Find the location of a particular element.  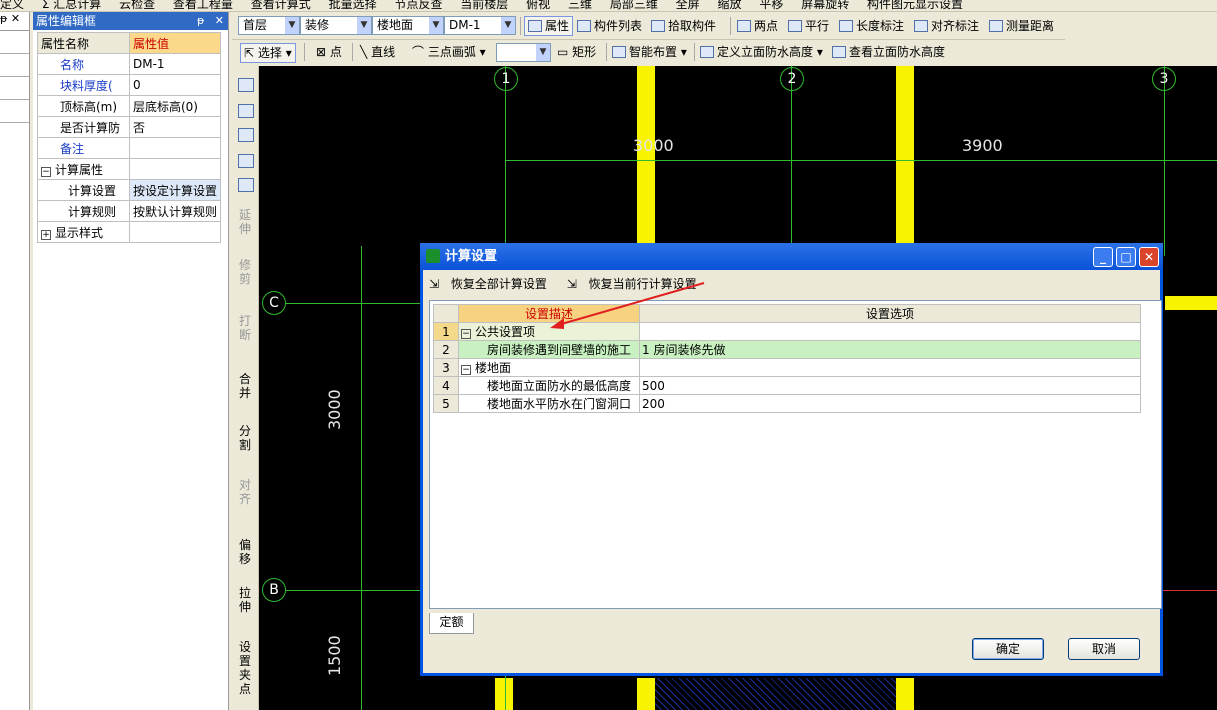

copy-icon is located at coordinates (246, 111).